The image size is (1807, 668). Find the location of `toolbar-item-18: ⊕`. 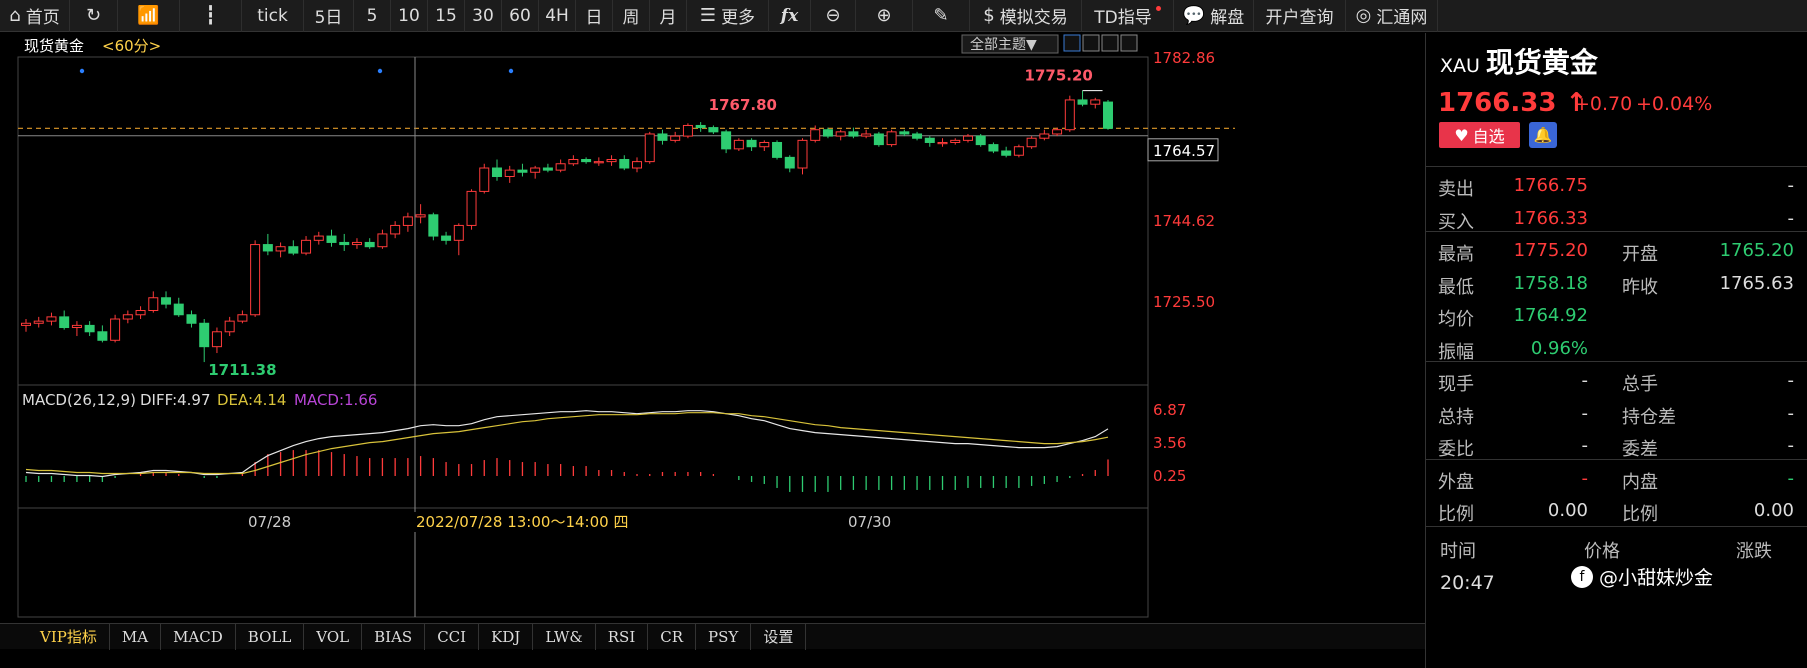

toolbar-item-18: ⊕ is located at coordinates (884, 16).